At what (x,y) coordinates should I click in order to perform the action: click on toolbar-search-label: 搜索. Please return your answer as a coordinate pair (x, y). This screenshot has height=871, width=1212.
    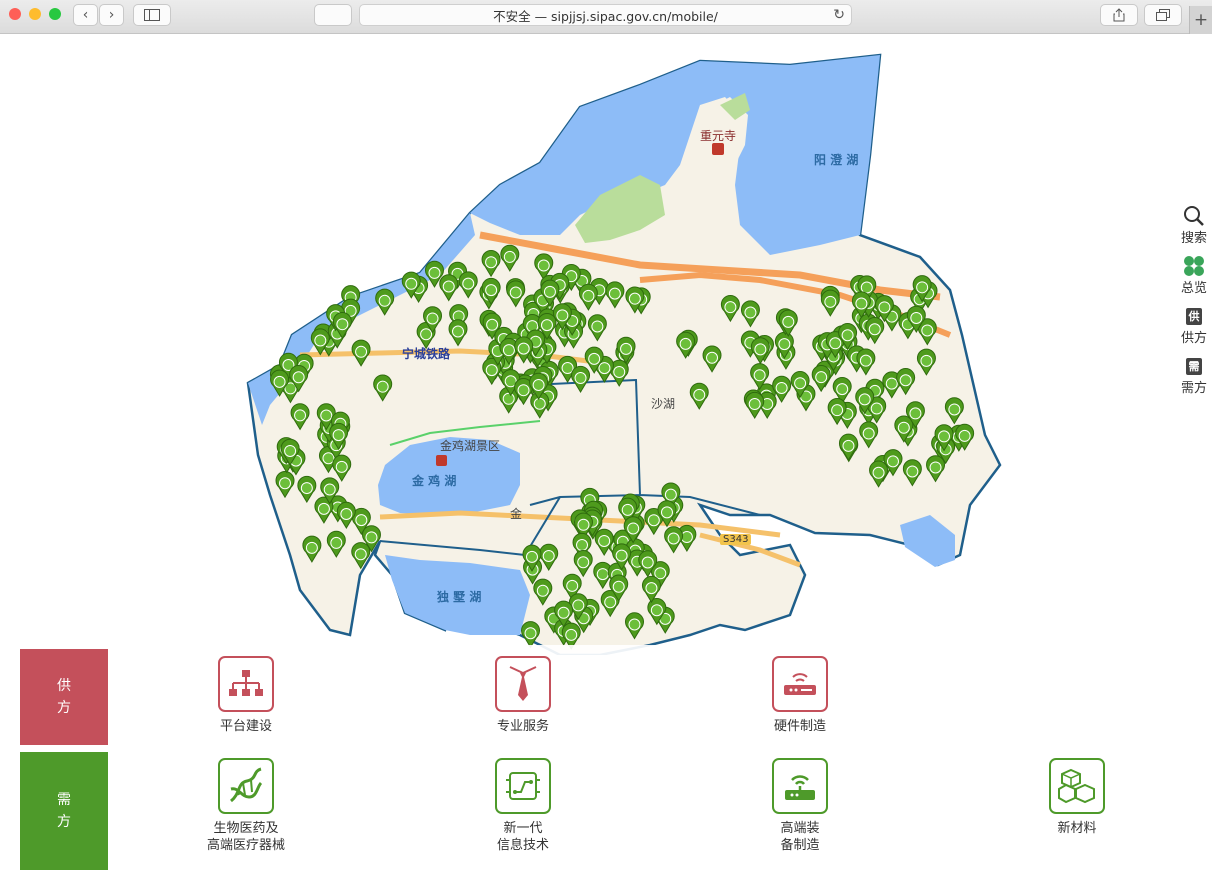
    Looking at the image, I should click on (1193, 238).